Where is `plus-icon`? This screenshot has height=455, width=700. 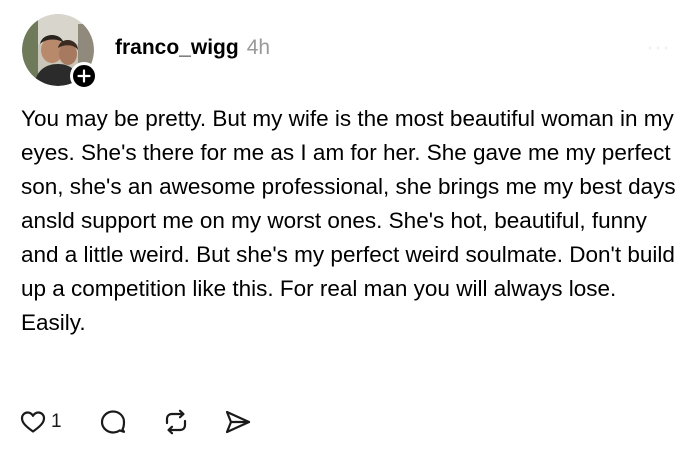 plus-icon is located at coordinates (84, 76).